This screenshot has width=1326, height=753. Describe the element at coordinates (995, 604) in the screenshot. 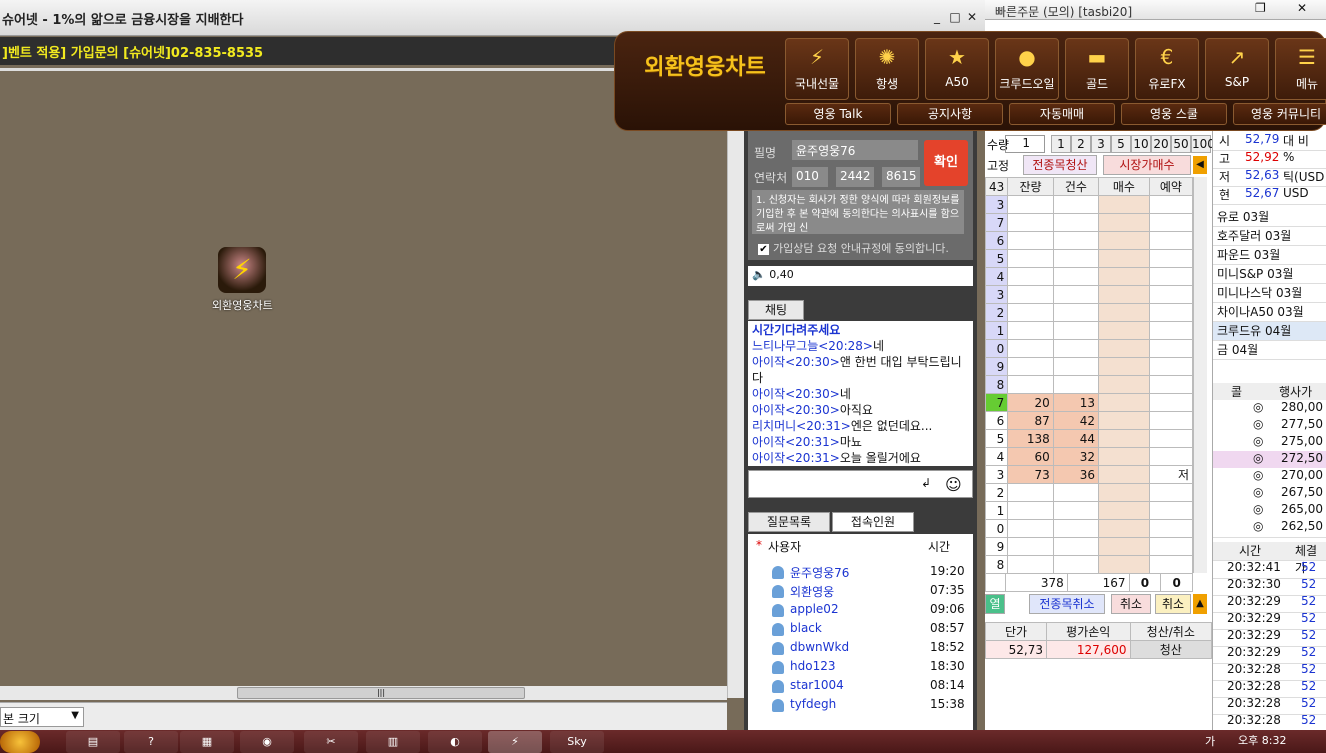

I see `col-button: 열` at that location.